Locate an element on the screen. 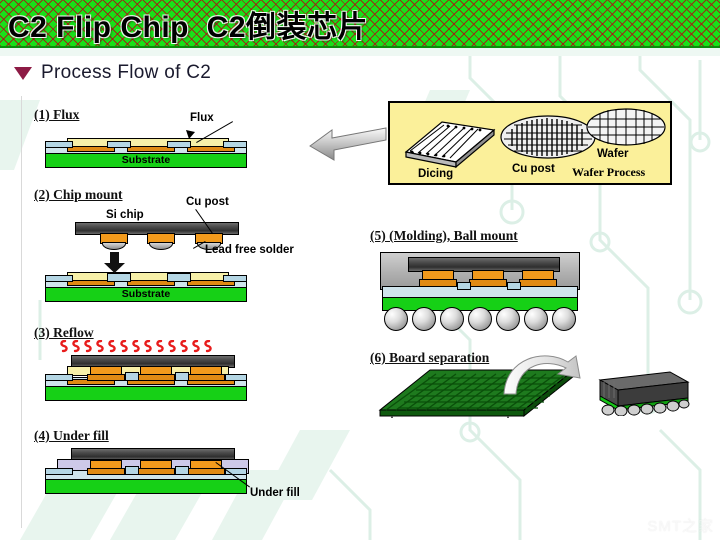  triangle-down-icon is located at coordinates (23, 73).